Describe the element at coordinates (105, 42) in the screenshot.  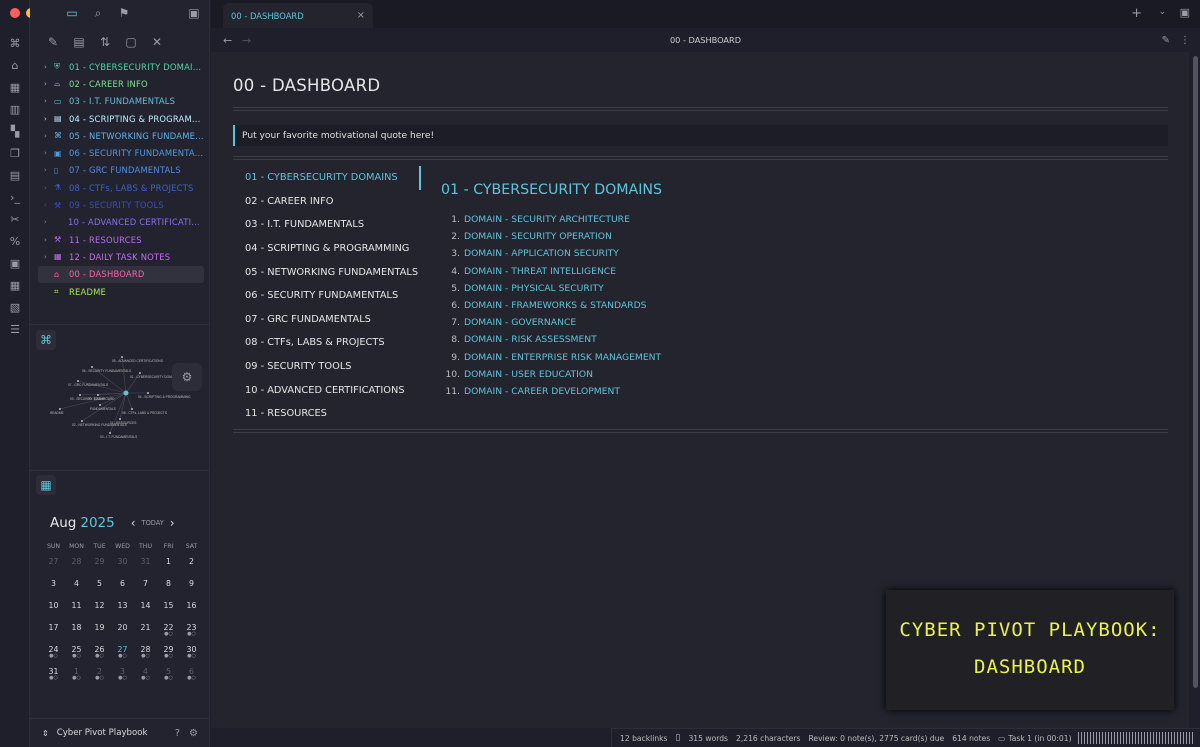
I see `sort-icon: ⇅` at that location.